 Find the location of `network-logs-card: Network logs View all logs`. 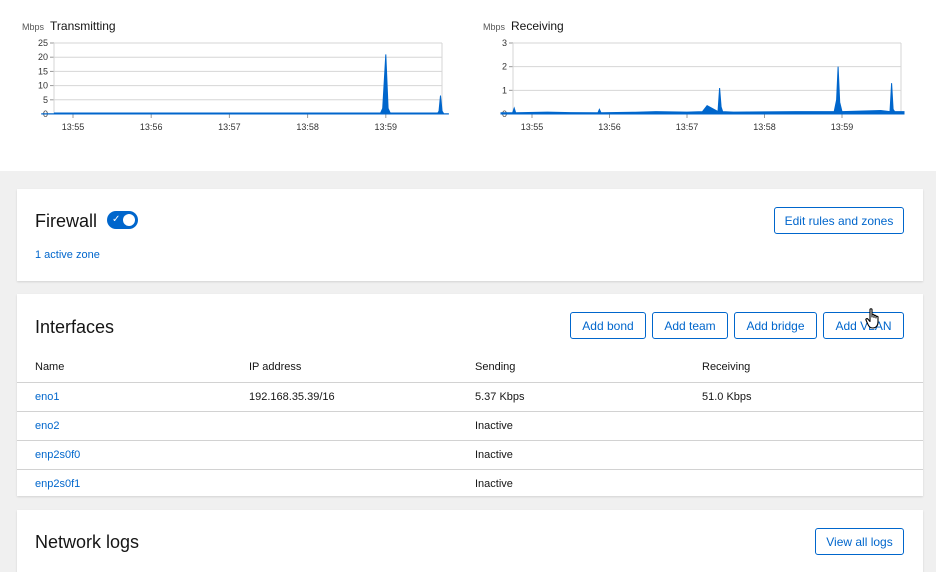

network-logs-card: Network logs View all logs is located at coordinates (470, 541).